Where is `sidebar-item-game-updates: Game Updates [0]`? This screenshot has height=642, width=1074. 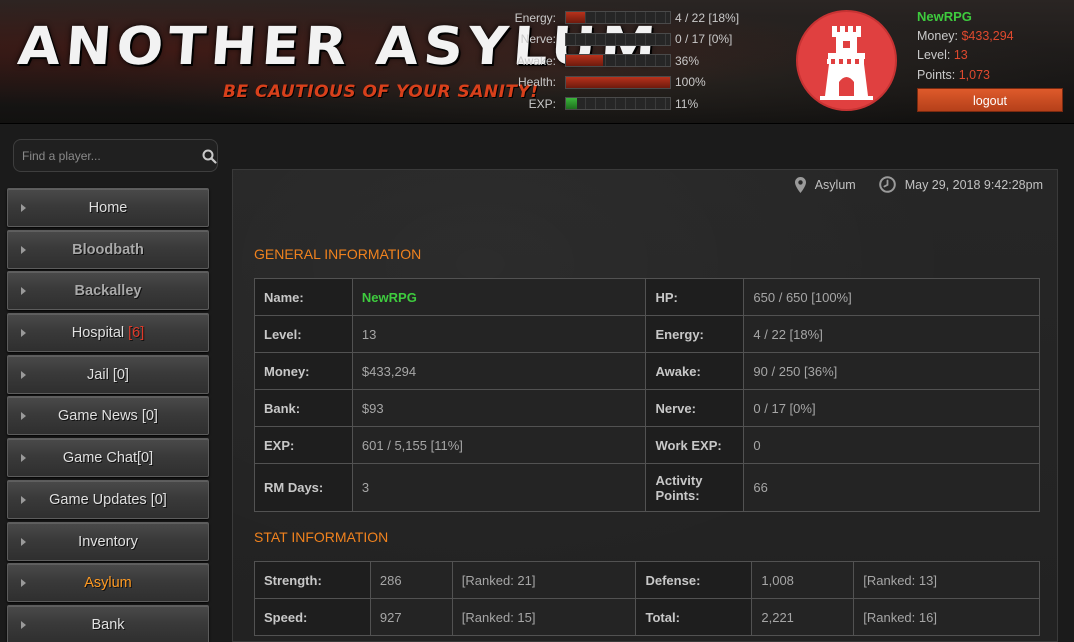 sidebar-item-game-updates: Game Updates [0] is located at coordinates (108, 499).